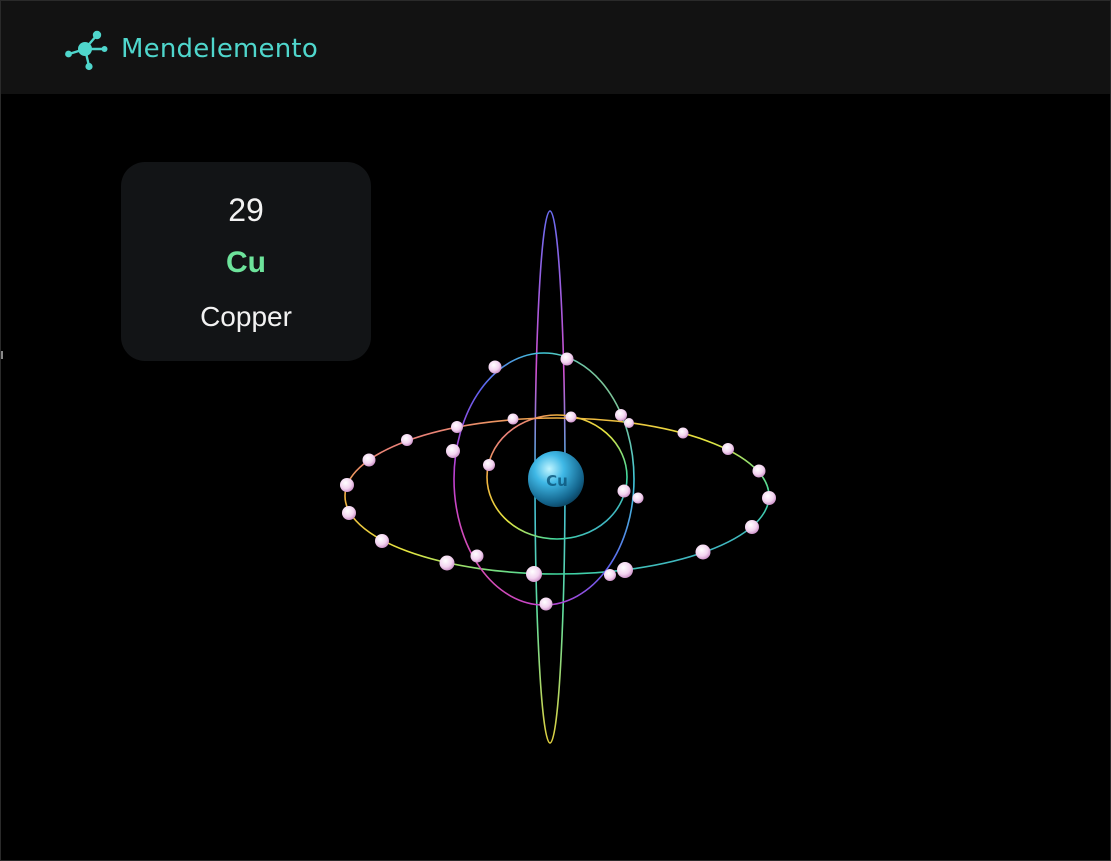 This screenshot has height=861, width=1111. I want to click on molecule-icon, so click(86, 50).